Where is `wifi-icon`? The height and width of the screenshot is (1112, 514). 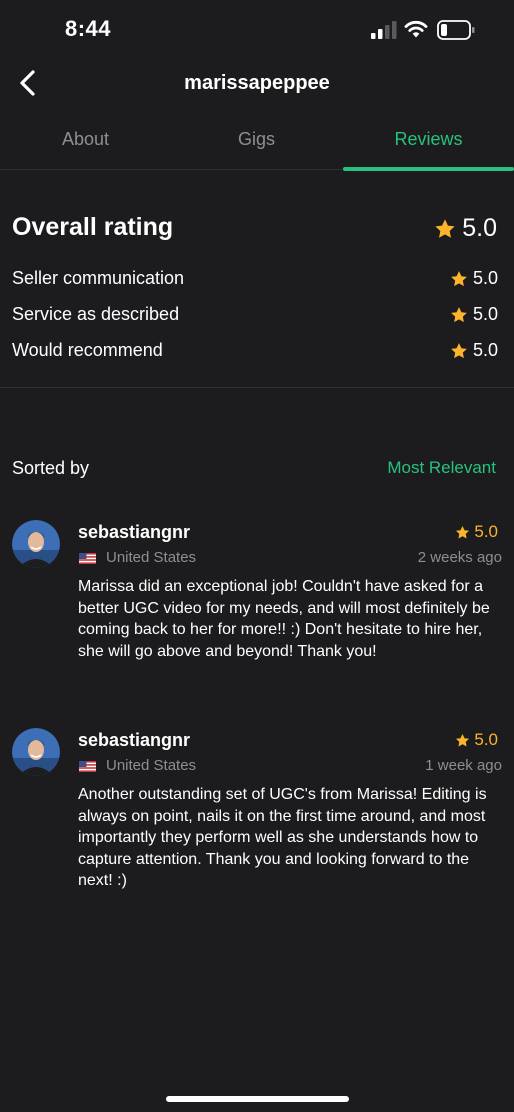 wifi-icon is located at coordinates (416, 29).